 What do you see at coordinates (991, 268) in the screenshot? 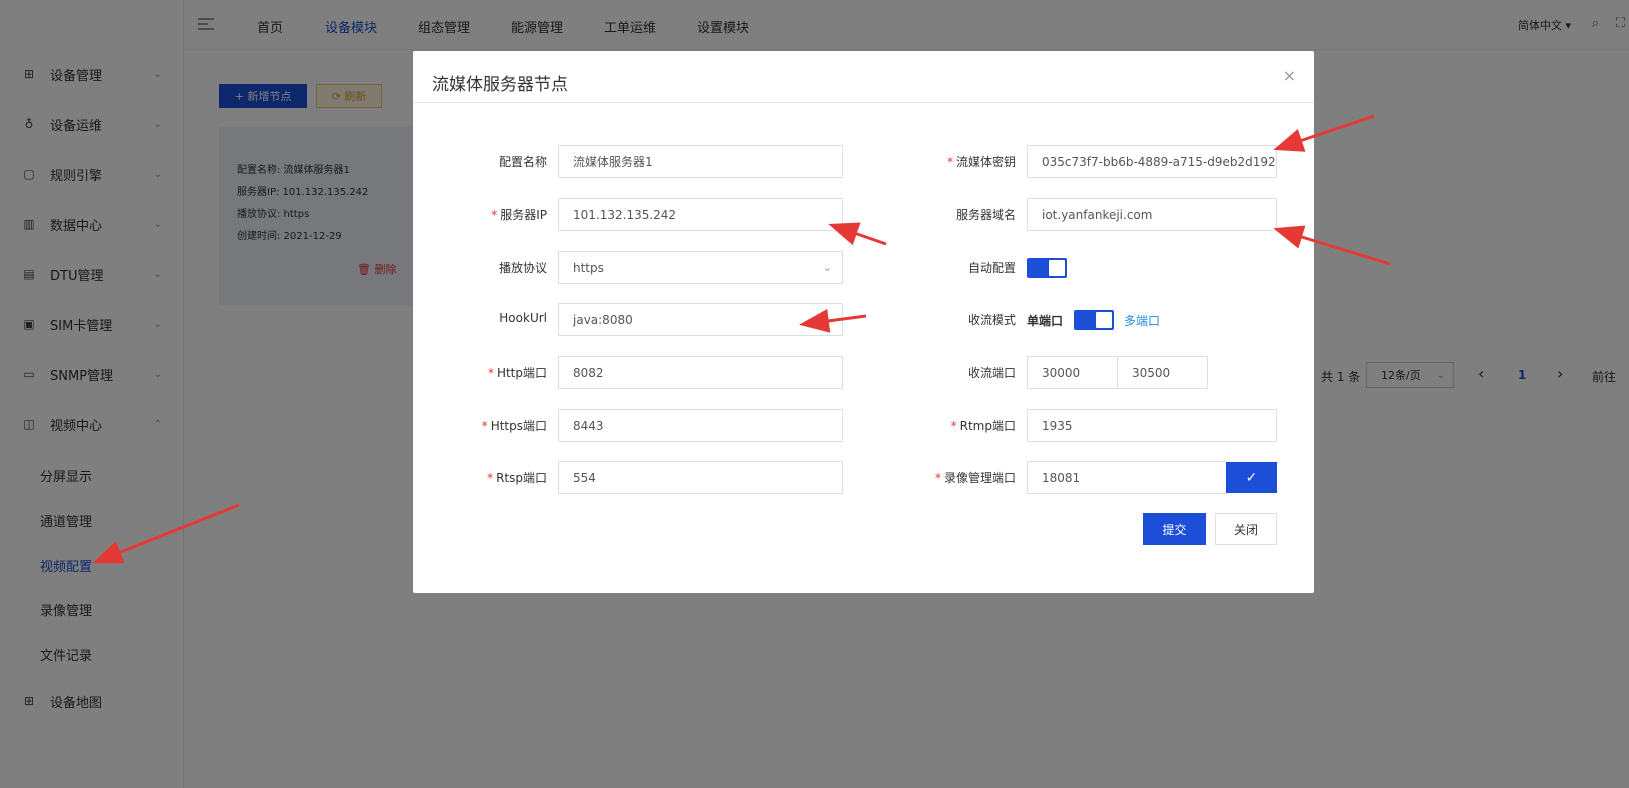
I see `label-text: 自动配置` at bounding box center [991, 268].